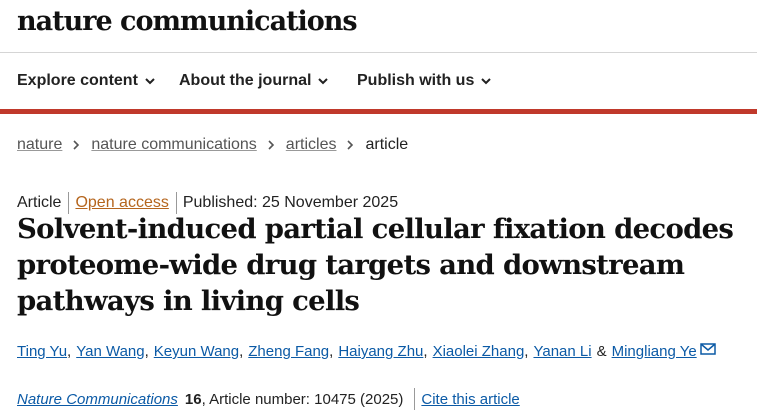 This screenshot has height=416, width=757. Describe the element at coordinates (196, 351) in the screenshot. I see `author-link: Keyun Wang` at that location.